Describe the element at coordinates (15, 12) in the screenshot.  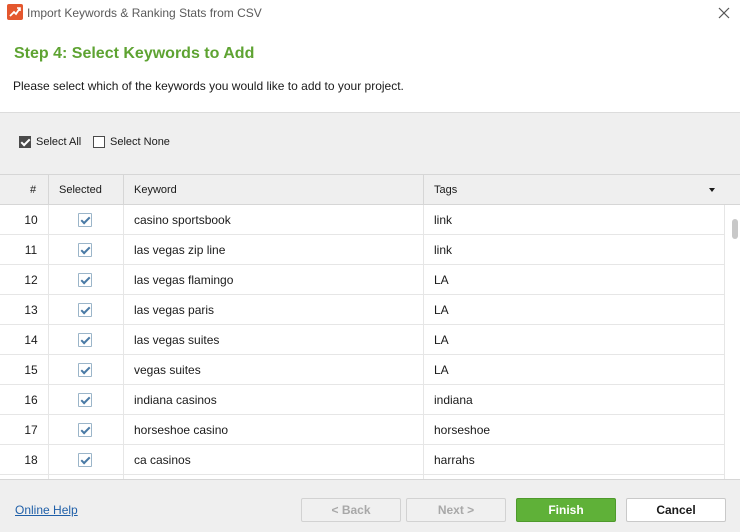
I see `chart-trend-icon` at that location.